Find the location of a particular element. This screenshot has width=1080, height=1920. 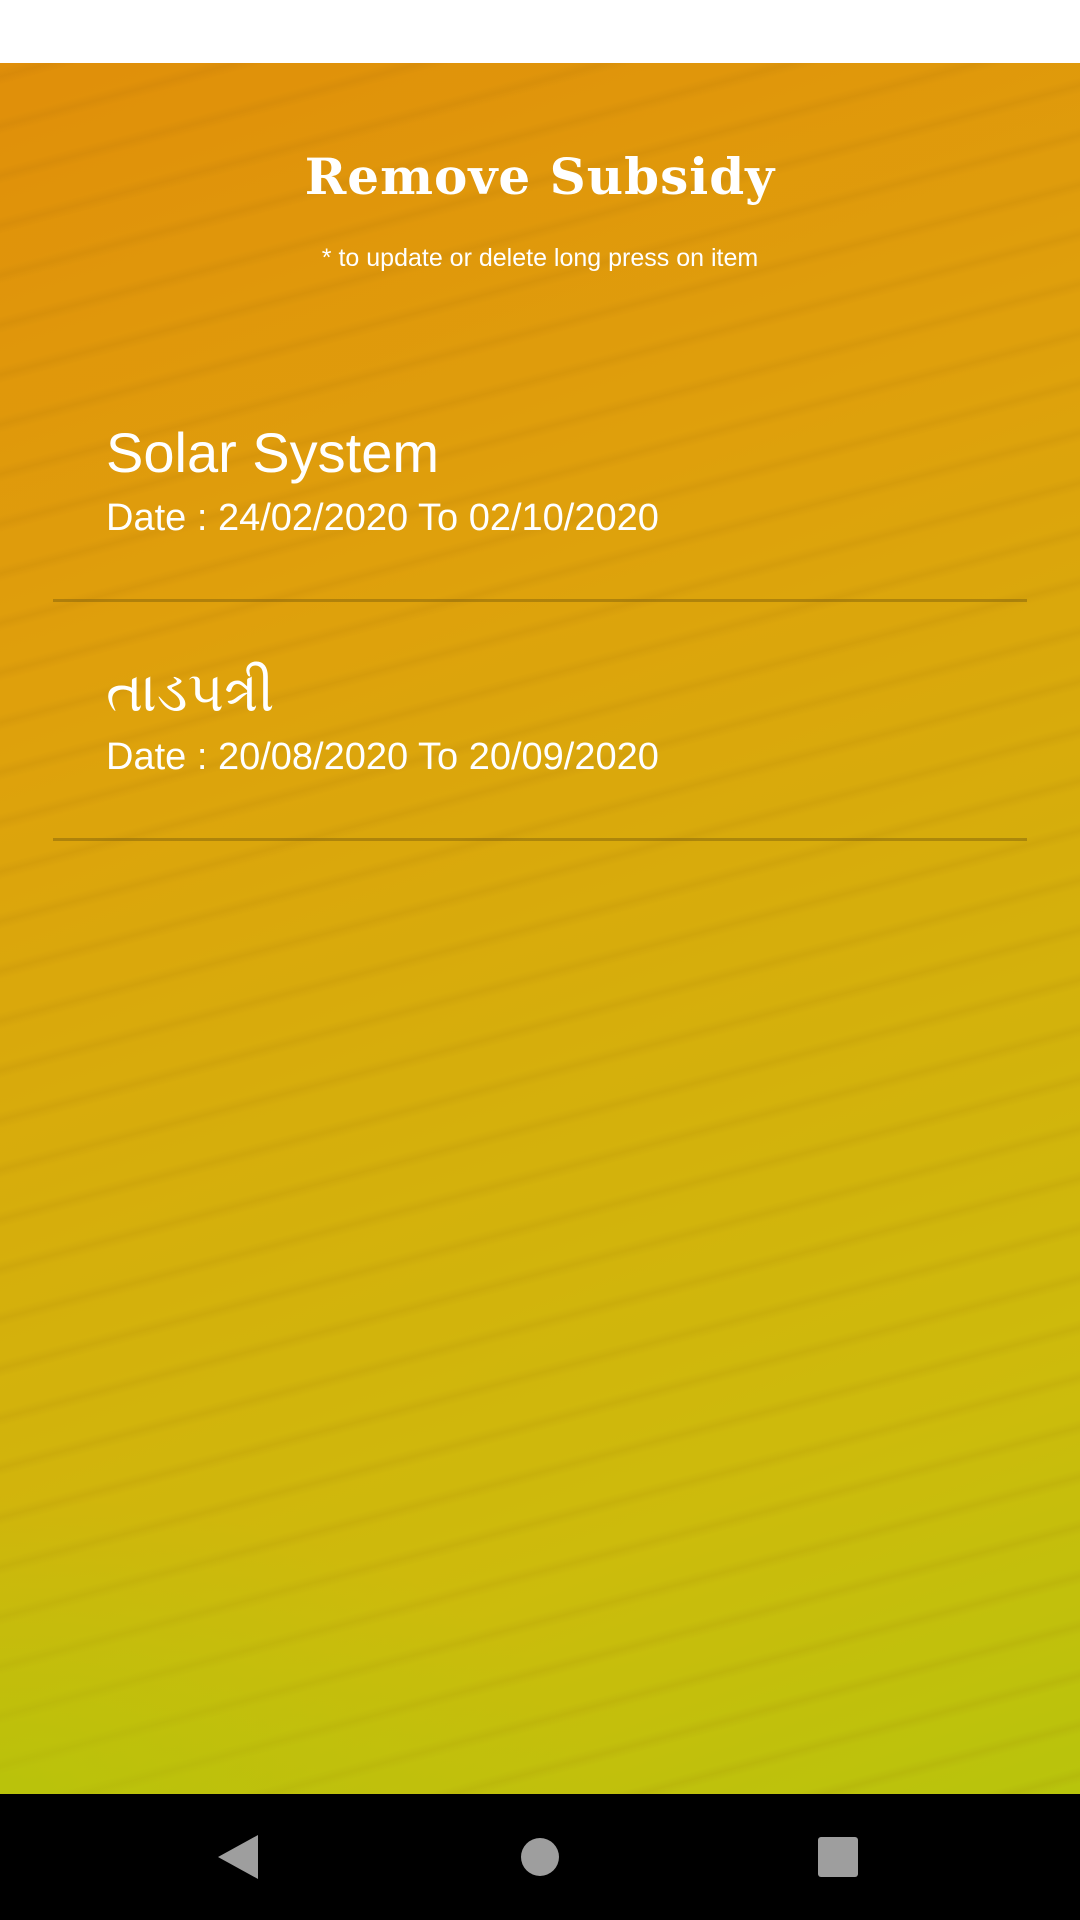

list-item: તાડપત્રી Date : 20/08/2020 To 20/09/2020 is located at coordinates (540, 721).